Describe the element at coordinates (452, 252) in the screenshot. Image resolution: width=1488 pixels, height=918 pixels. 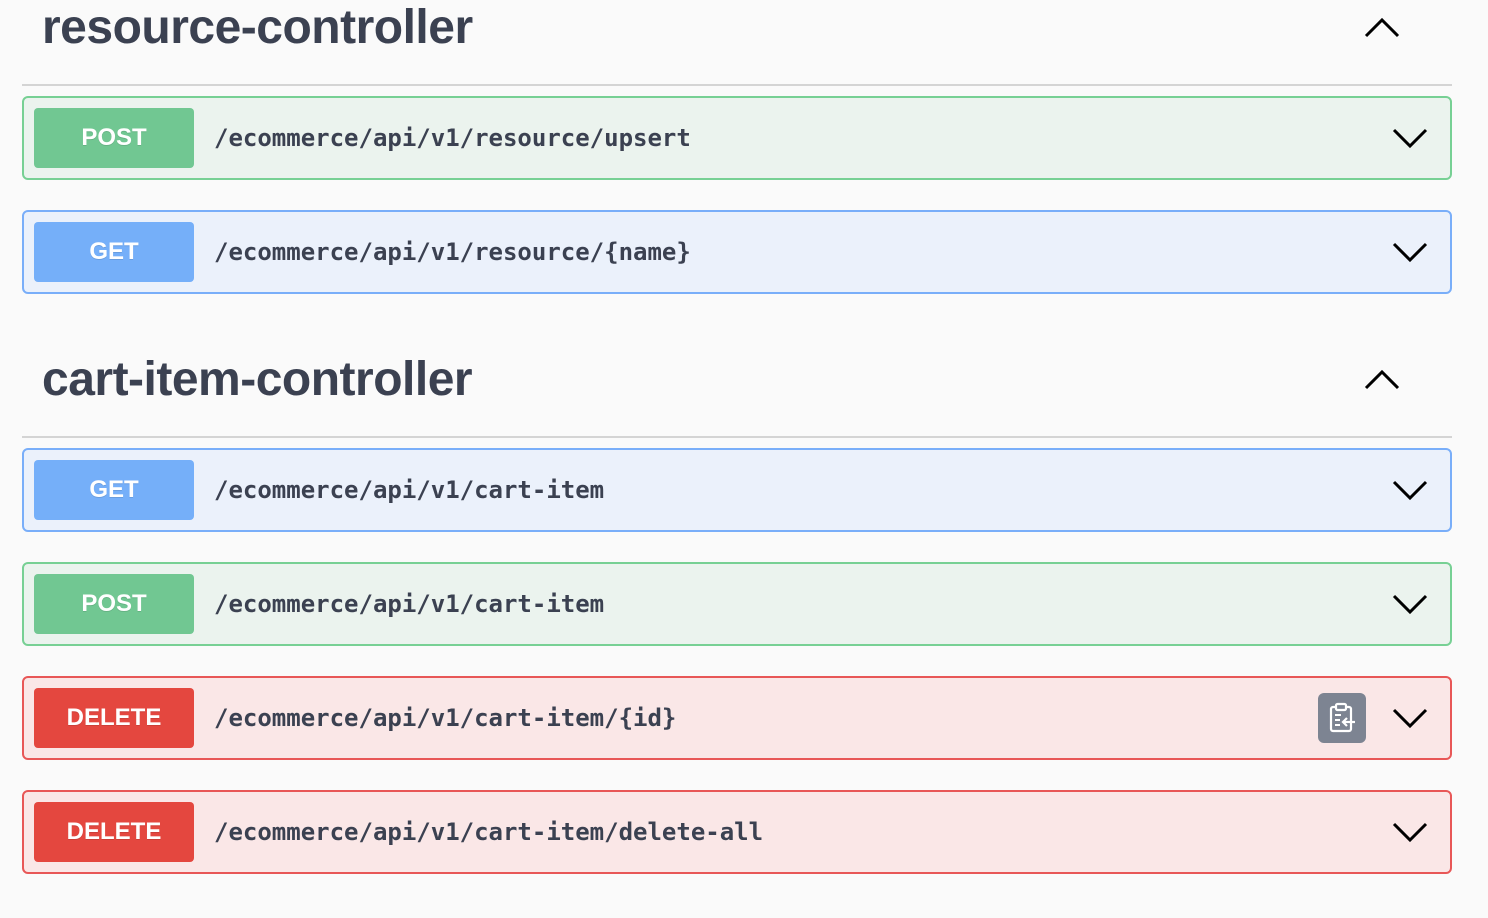
I see `operation-path: /ecommerce/api/v1/resource/{name}` at that location.